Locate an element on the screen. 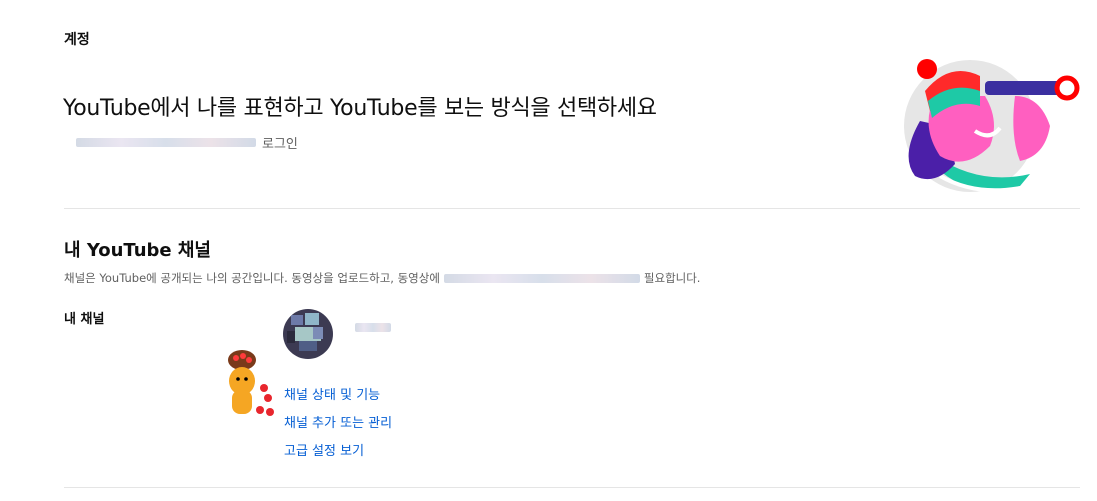  channel-status-link: 채널 상태 및 기능 is located at coordinates (332, 393).